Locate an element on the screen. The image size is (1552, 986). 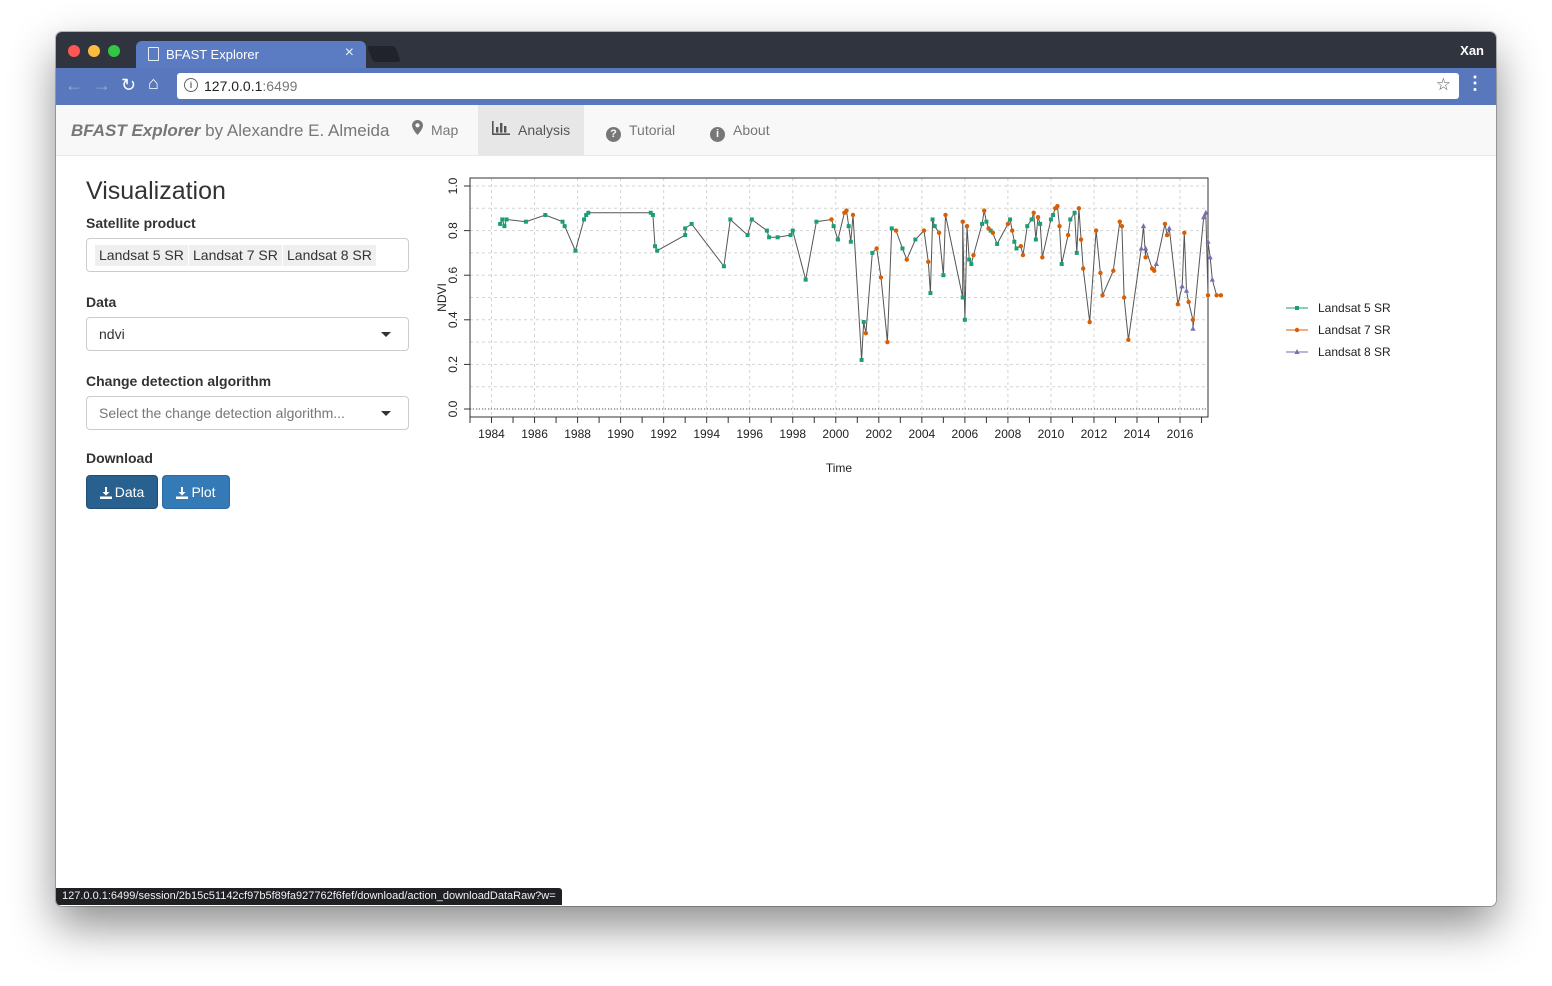
legend-marker is located at coordinates (1297, 308).